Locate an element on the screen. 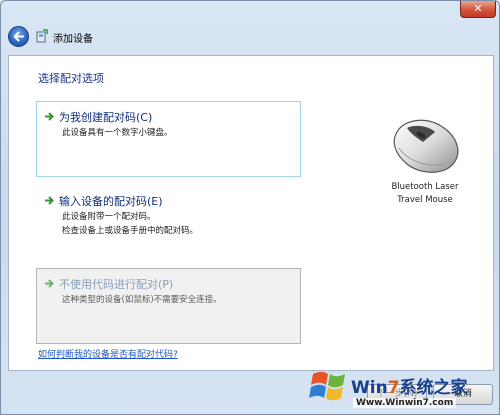  close-icon: ✕ is located at coordinates (478, 8).